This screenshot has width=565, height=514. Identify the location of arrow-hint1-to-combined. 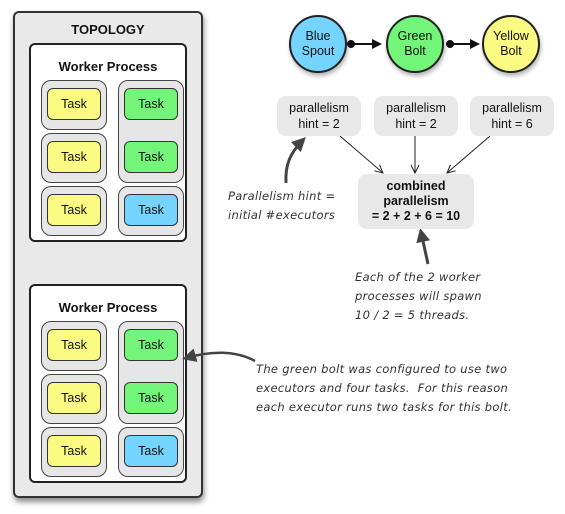
(361, 154).